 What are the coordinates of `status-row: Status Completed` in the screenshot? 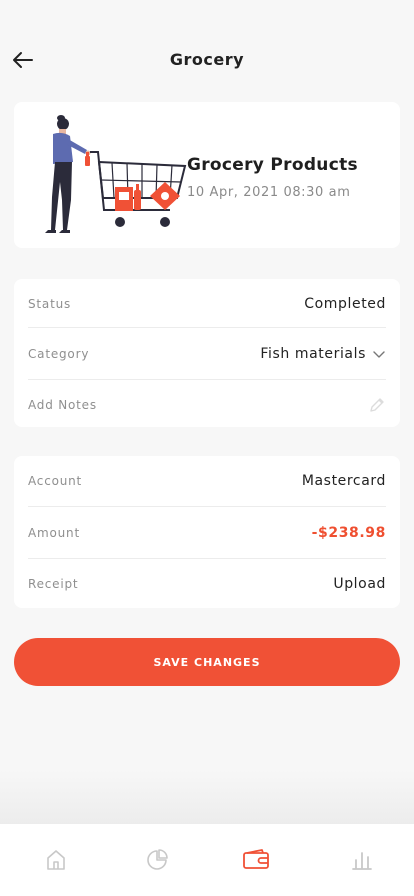 It's located at (207, 304).